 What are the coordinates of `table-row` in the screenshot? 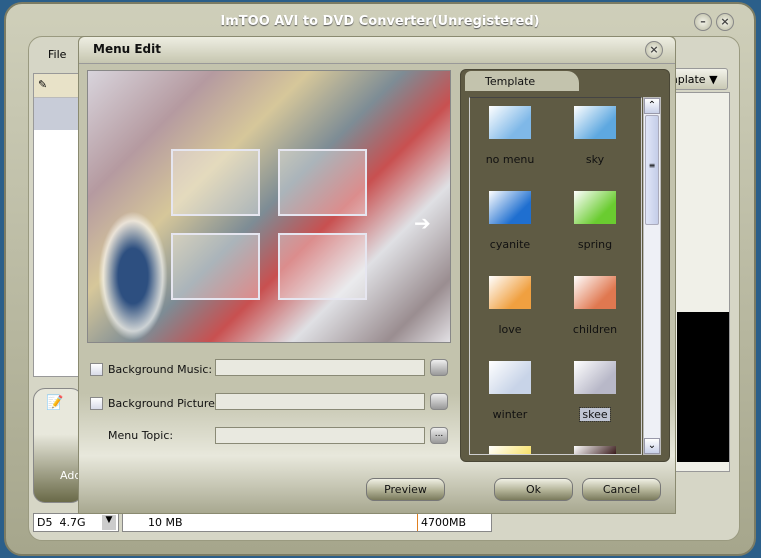 It's located at (58, 114).